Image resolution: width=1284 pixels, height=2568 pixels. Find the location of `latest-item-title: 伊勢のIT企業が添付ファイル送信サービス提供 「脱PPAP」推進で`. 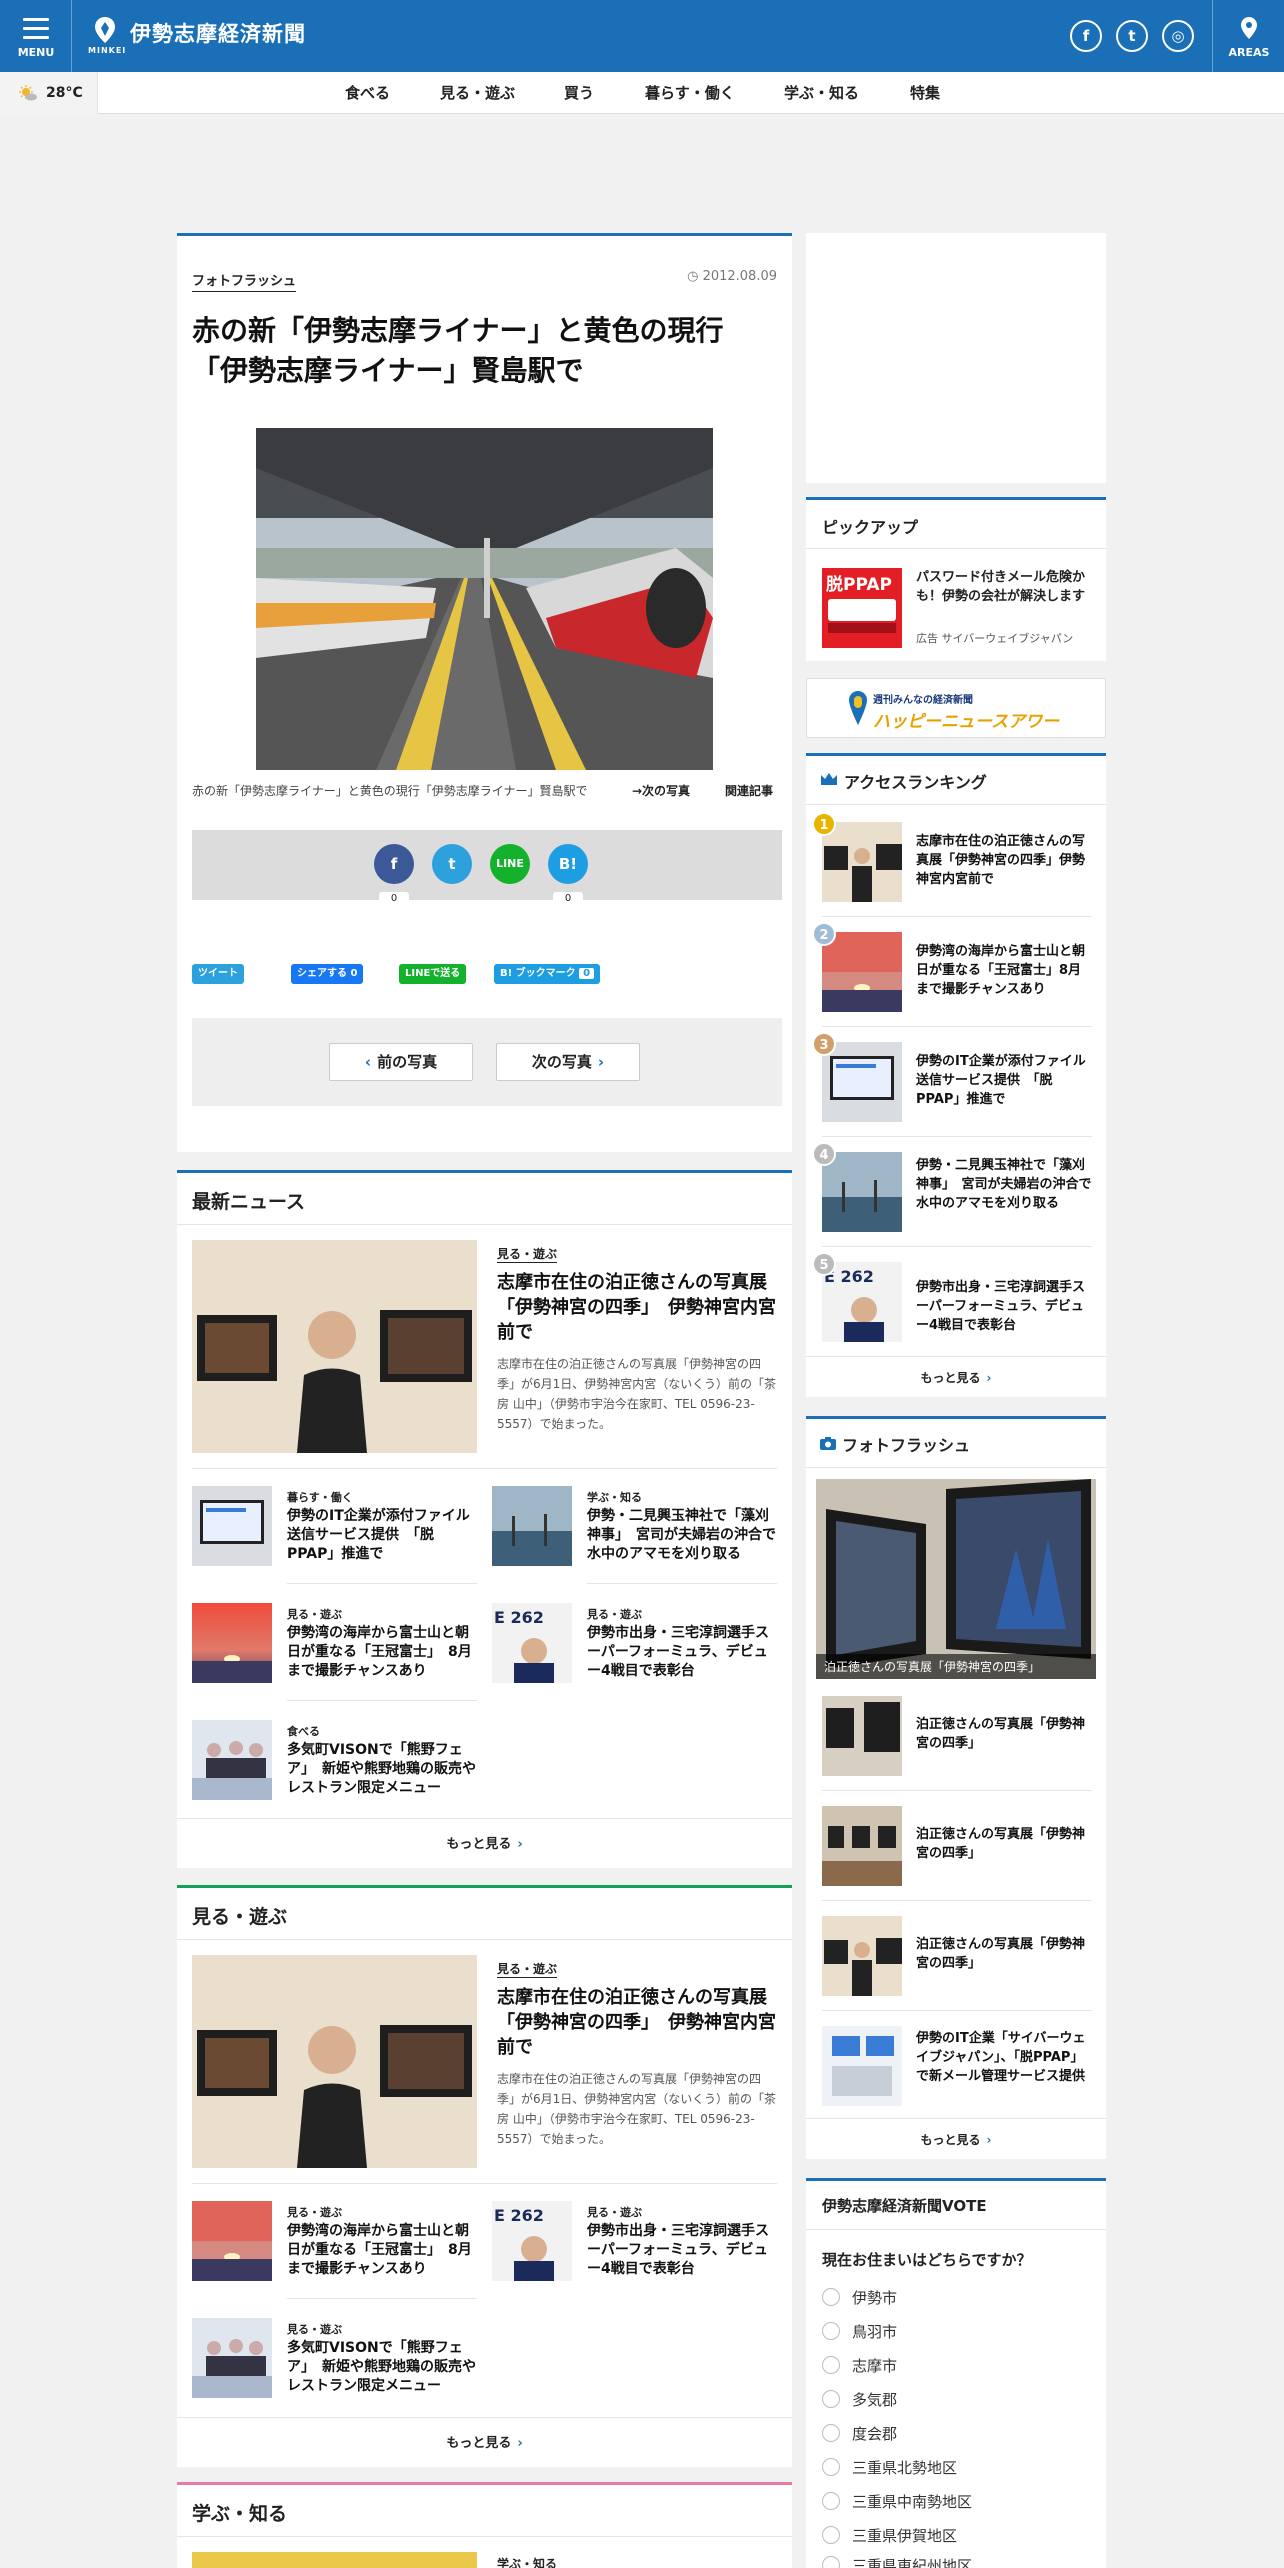

latest-item-title: 伊勢のIT企業が添付ファイル送信サービス提供 「脱PPAP」推進で is located at coordinates (382, 1535).